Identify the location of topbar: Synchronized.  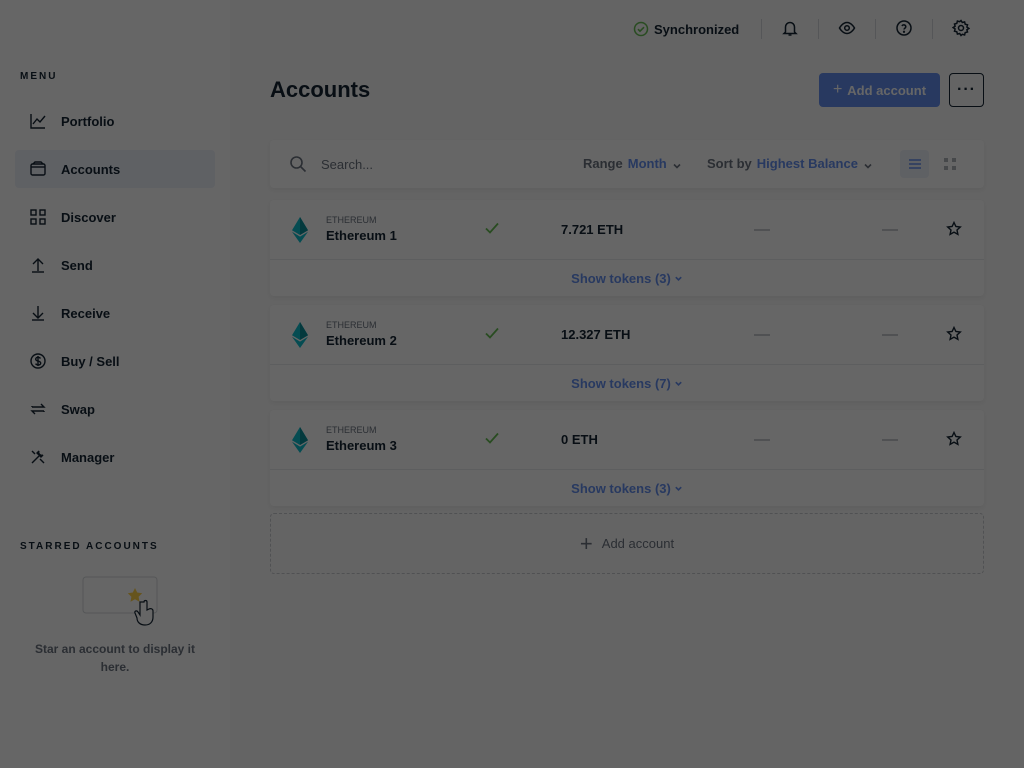
(627, 29).